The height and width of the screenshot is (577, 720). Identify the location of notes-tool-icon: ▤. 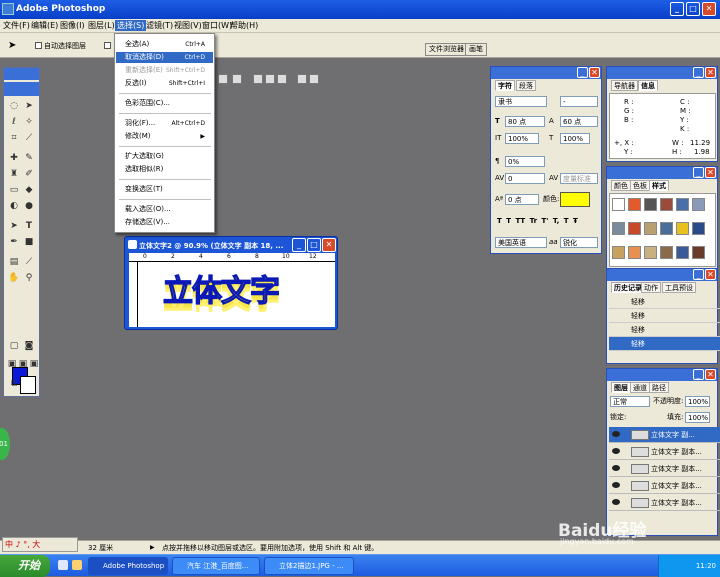
(14, 262).